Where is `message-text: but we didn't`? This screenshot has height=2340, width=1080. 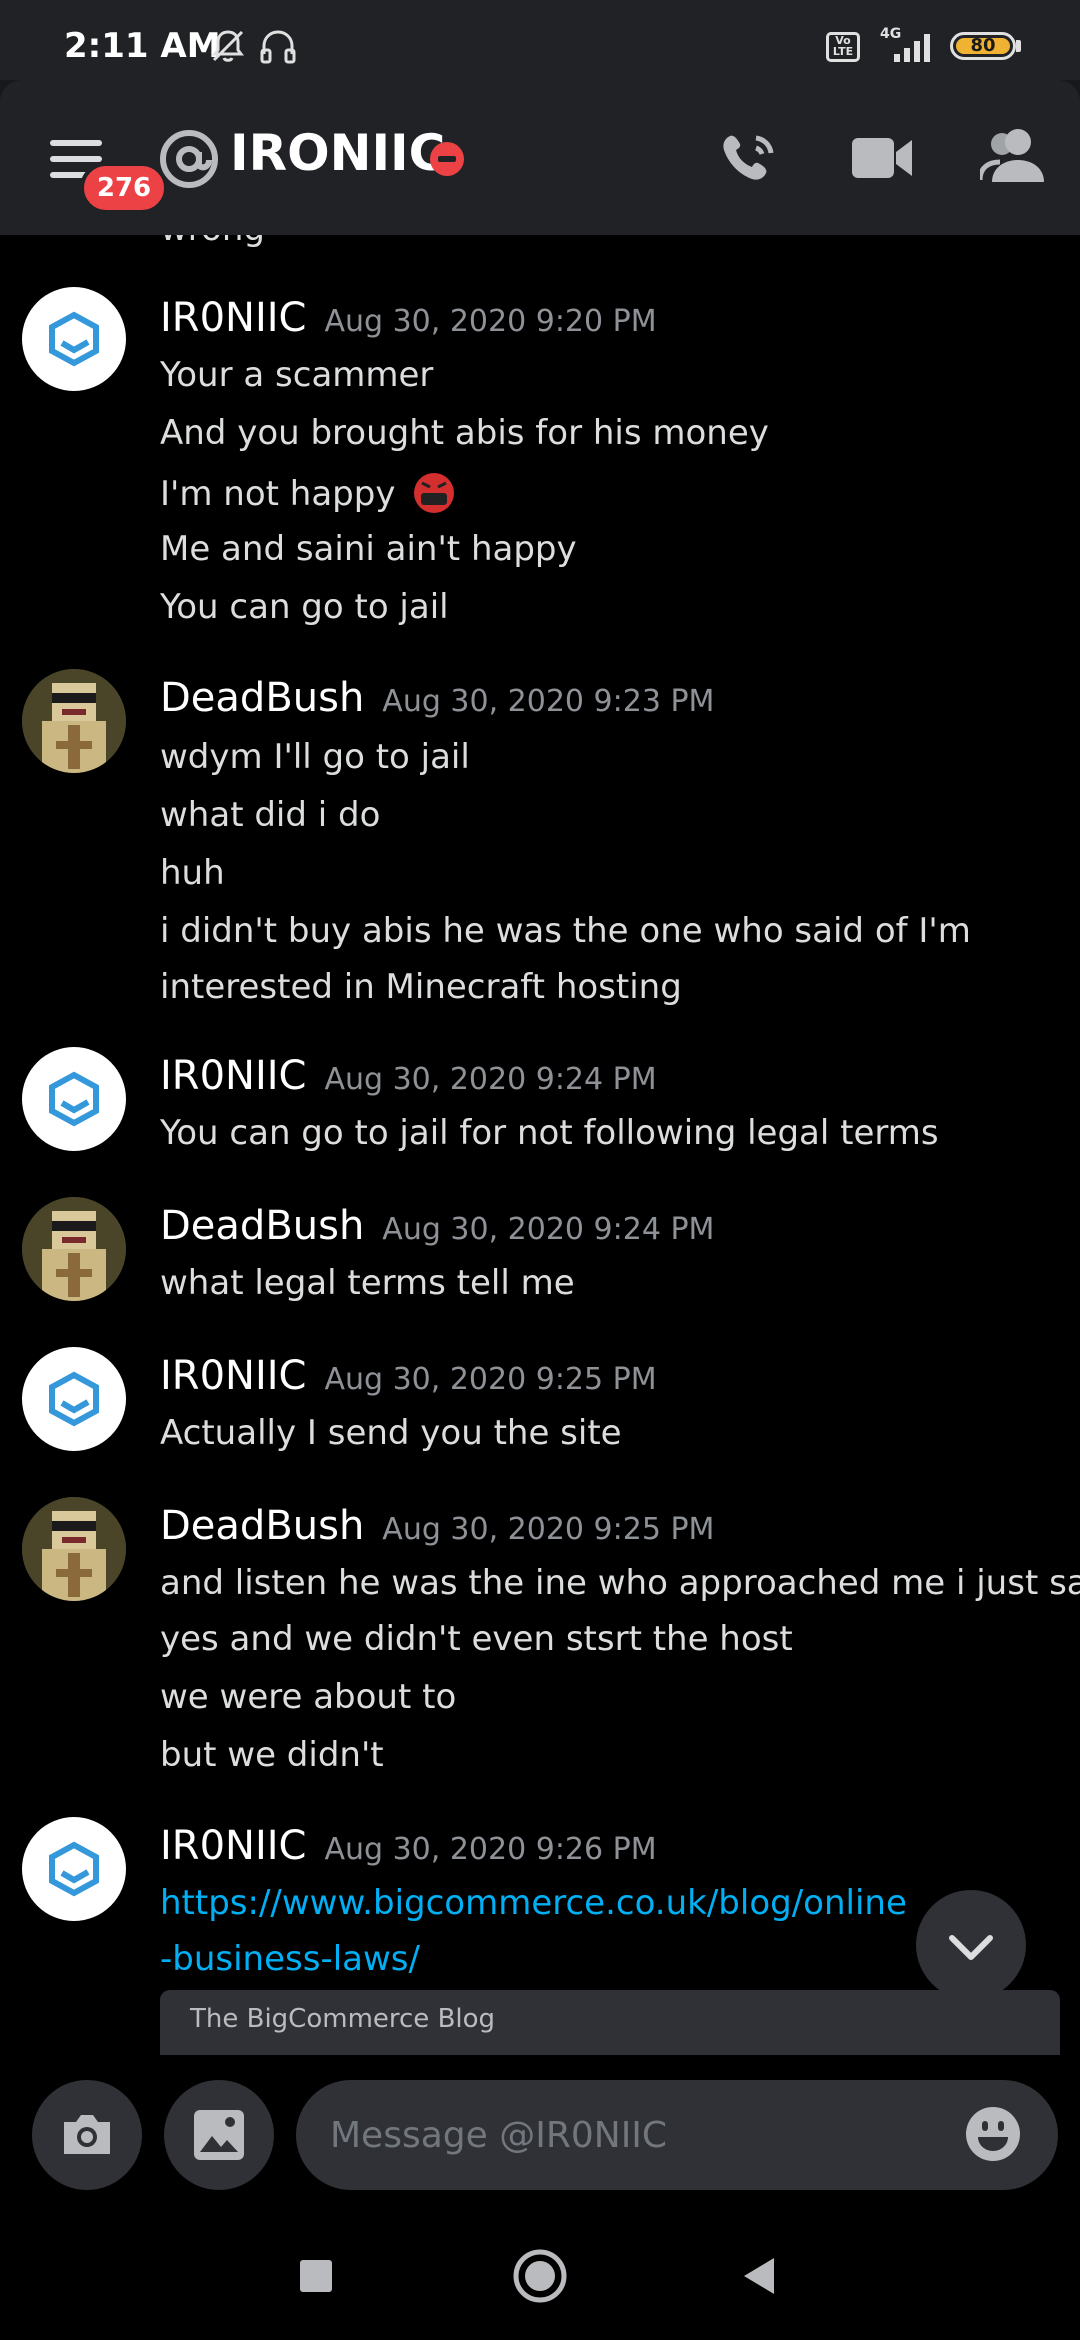 message-text: but we didn't is located at coordinates (272, 1755).